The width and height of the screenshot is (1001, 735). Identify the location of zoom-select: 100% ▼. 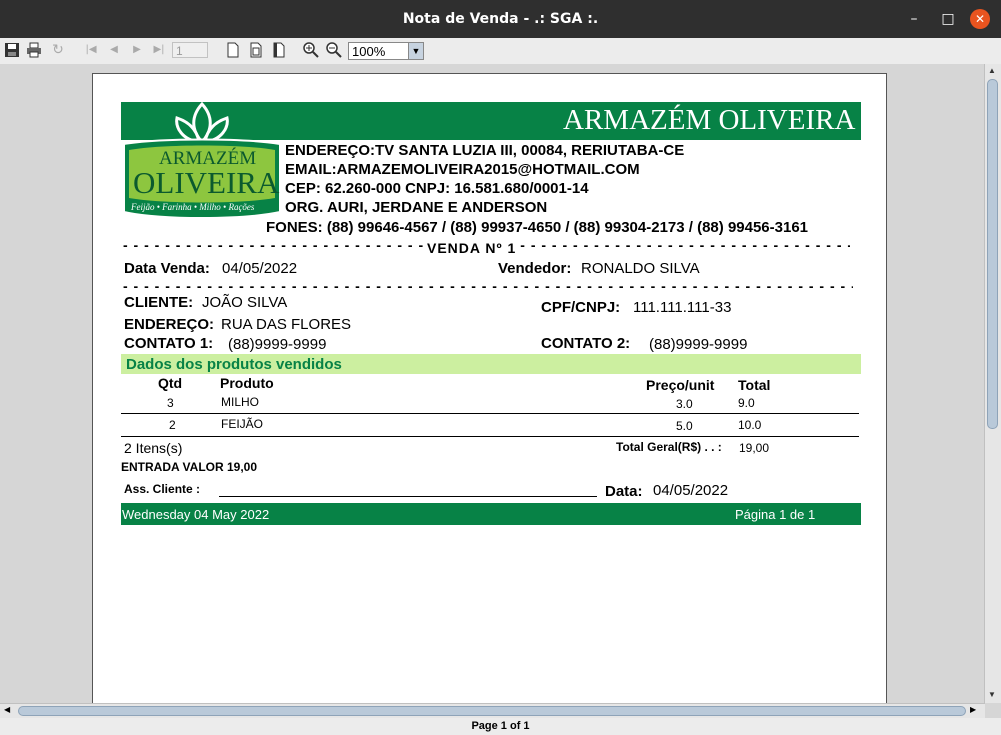
(386, 51).